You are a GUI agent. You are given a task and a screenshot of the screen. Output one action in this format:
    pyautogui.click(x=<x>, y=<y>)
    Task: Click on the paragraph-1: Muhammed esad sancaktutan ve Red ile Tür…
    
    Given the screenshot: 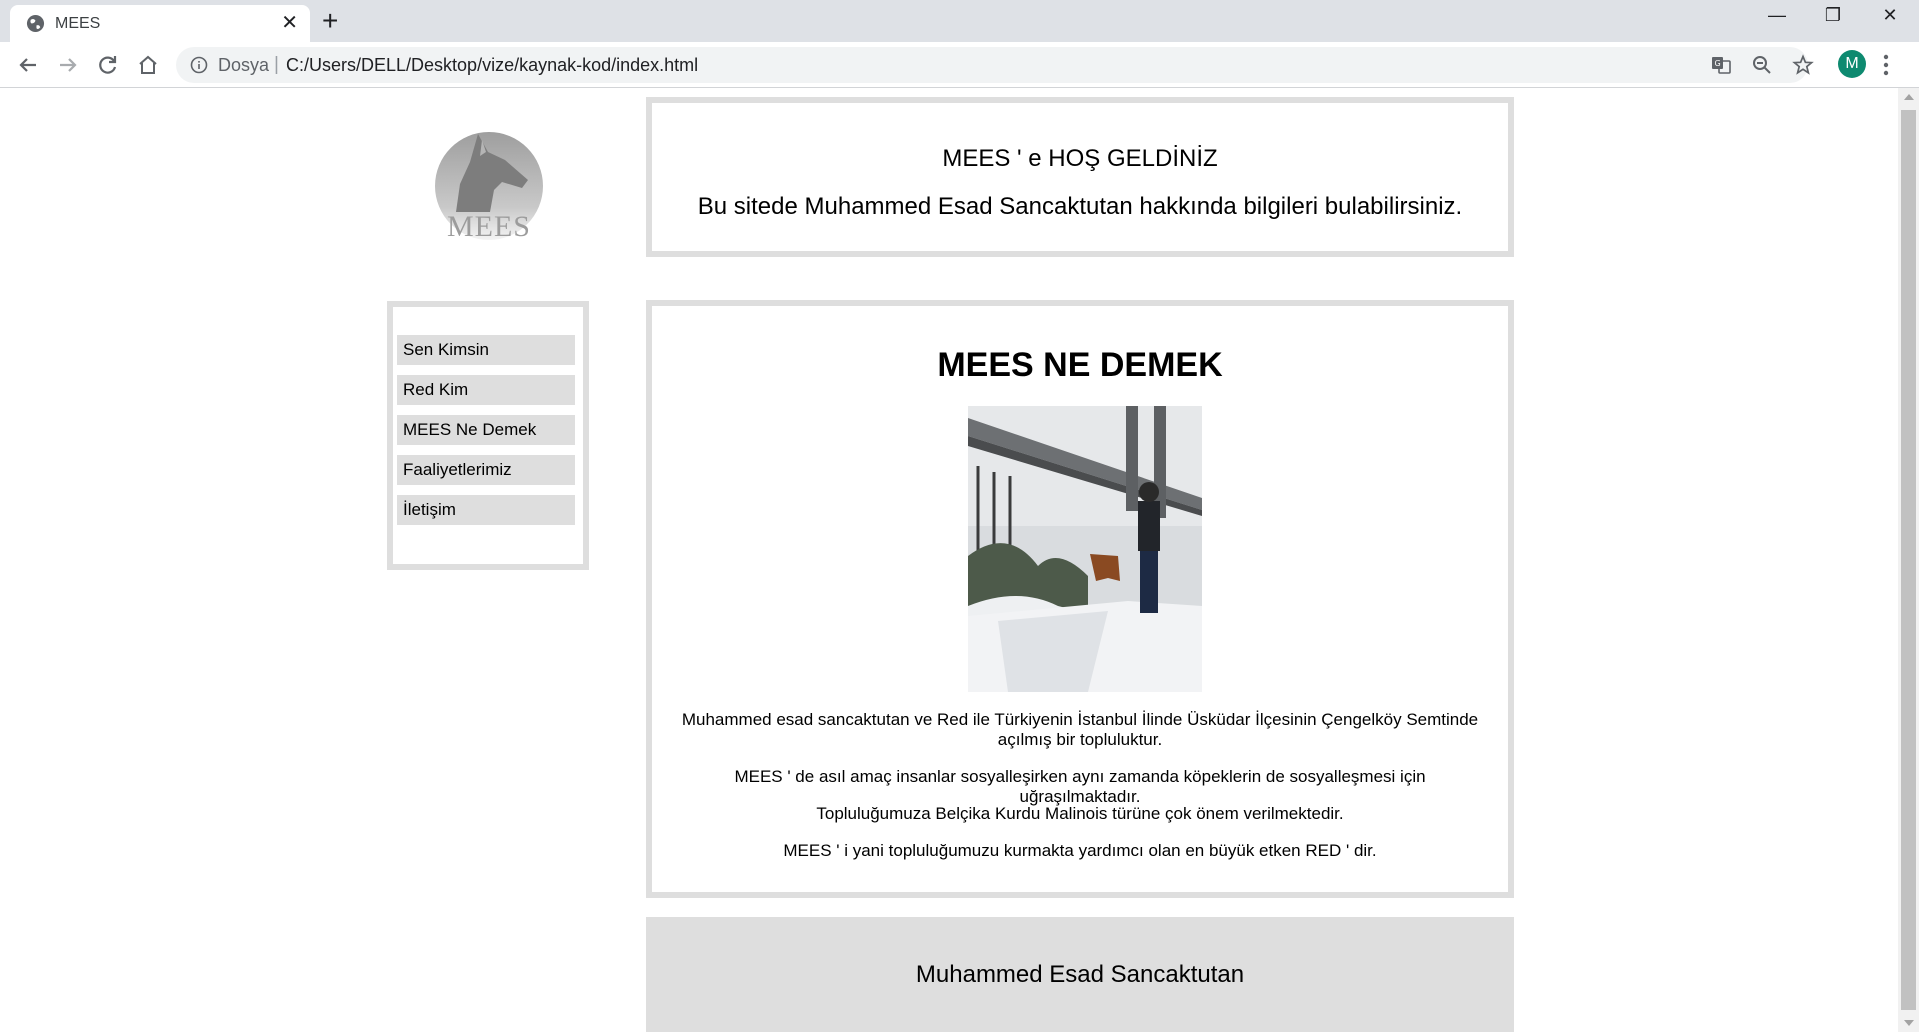 What is the action you would take?
    pyautogui.click(x=1080, y=729)
    